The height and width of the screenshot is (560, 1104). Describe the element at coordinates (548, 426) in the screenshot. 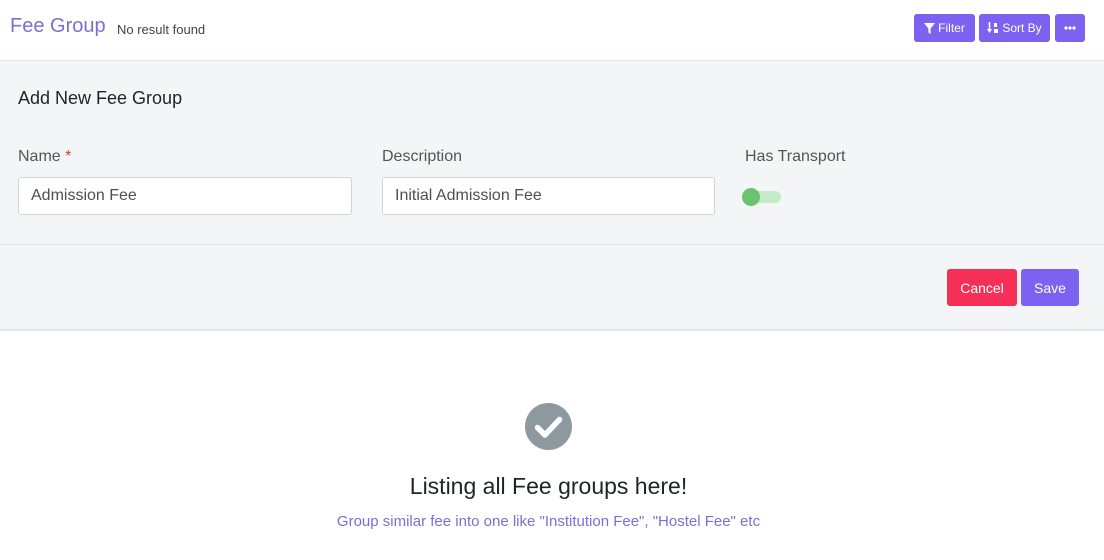

I see `check-circle-icon` at that location.